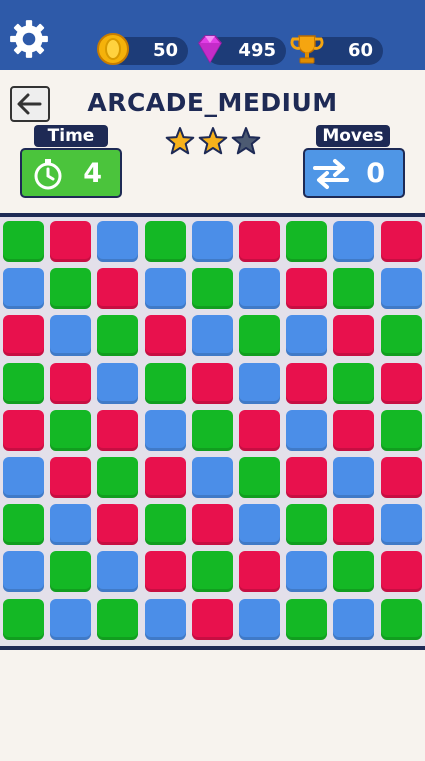  I want to click on stopwatch-icon, so click(48, 174).